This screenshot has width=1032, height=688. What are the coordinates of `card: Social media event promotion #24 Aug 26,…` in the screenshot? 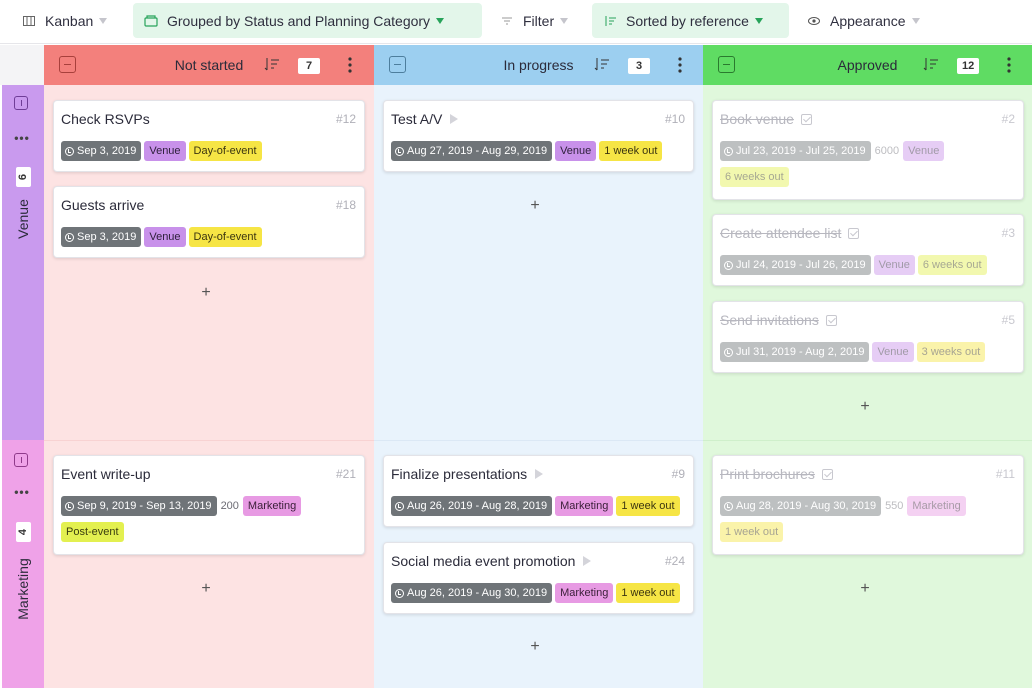 It's located at (538, 578).